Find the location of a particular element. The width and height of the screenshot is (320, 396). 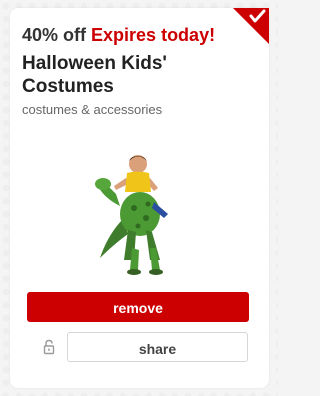

child-dinosaur-costume-image is located at coordinates (131, 215).